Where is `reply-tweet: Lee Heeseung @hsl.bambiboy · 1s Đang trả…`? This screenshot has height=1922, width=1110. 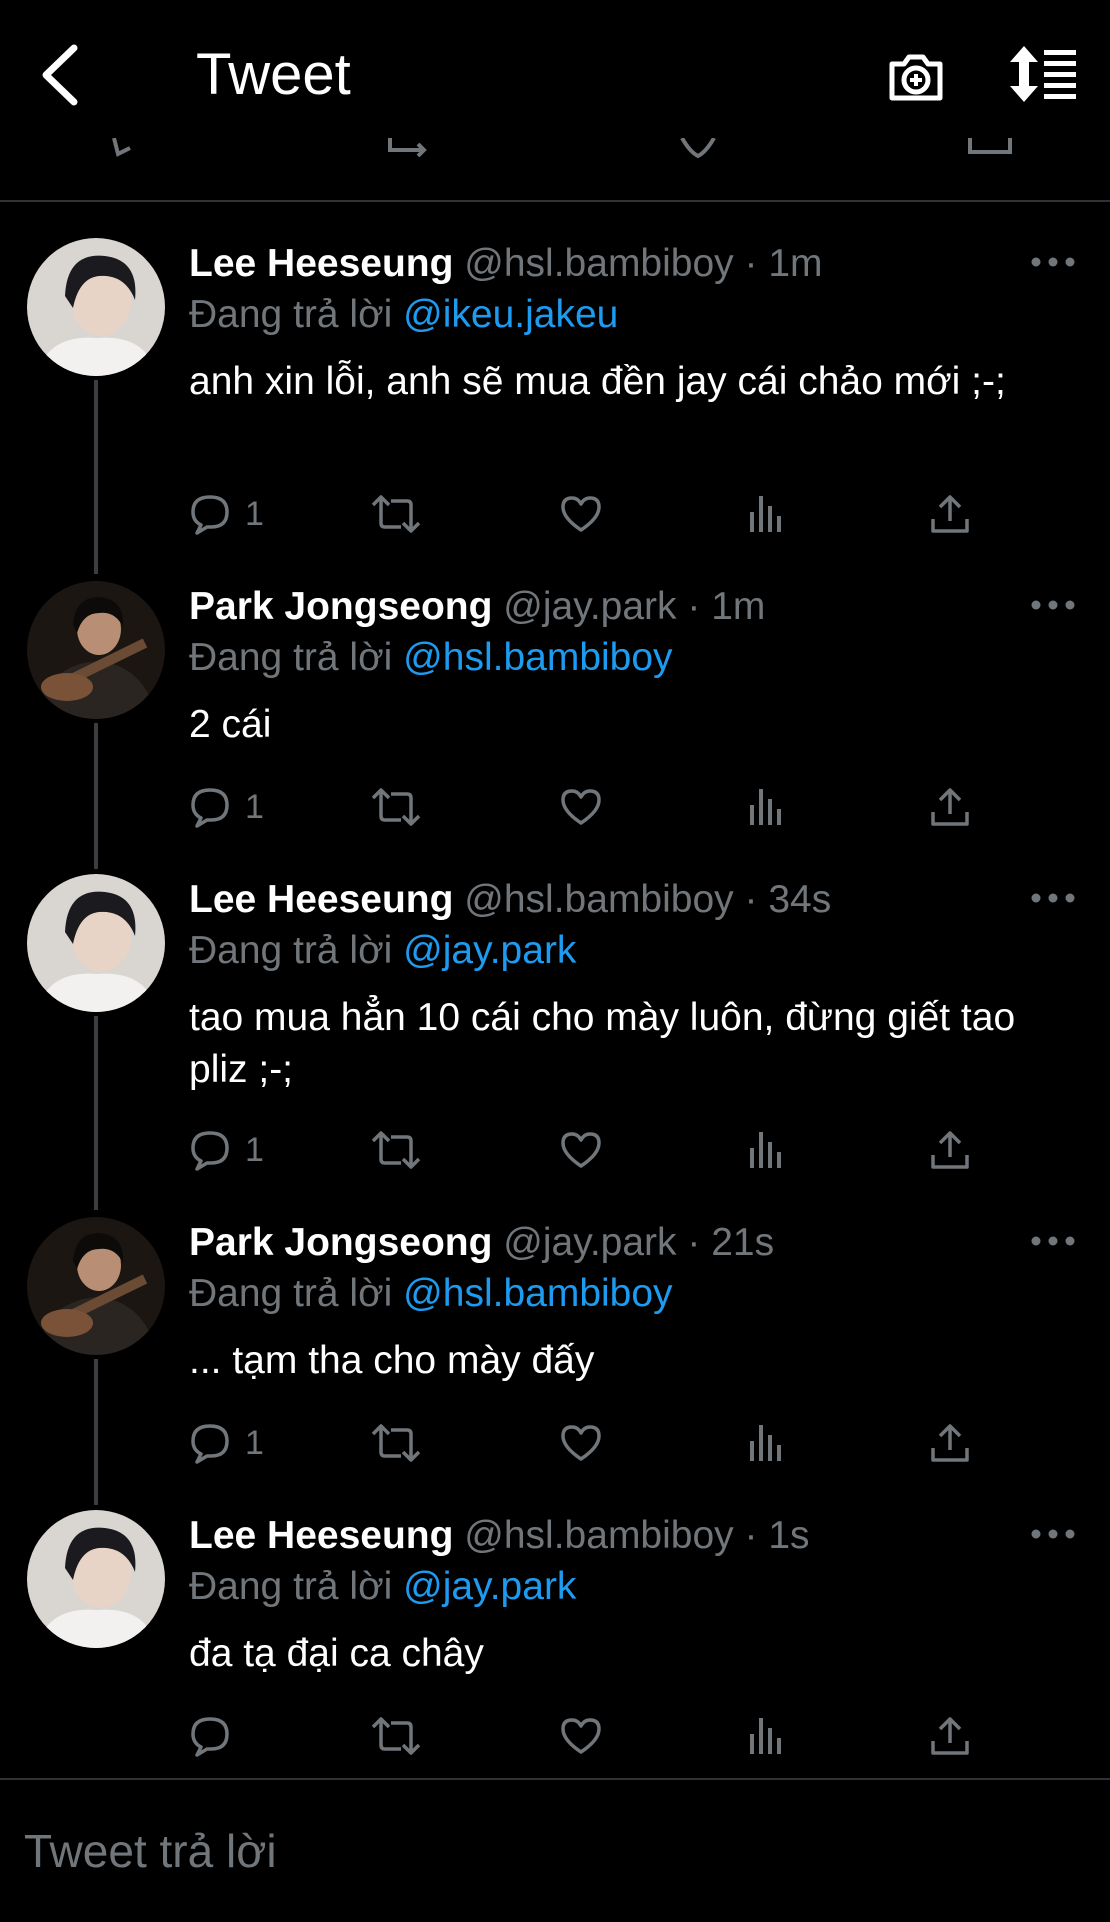
reply-tweet: Lee Heeseung @hsl.bambiboy · 1s Đang trả… is located at coordinates (555, 1640).